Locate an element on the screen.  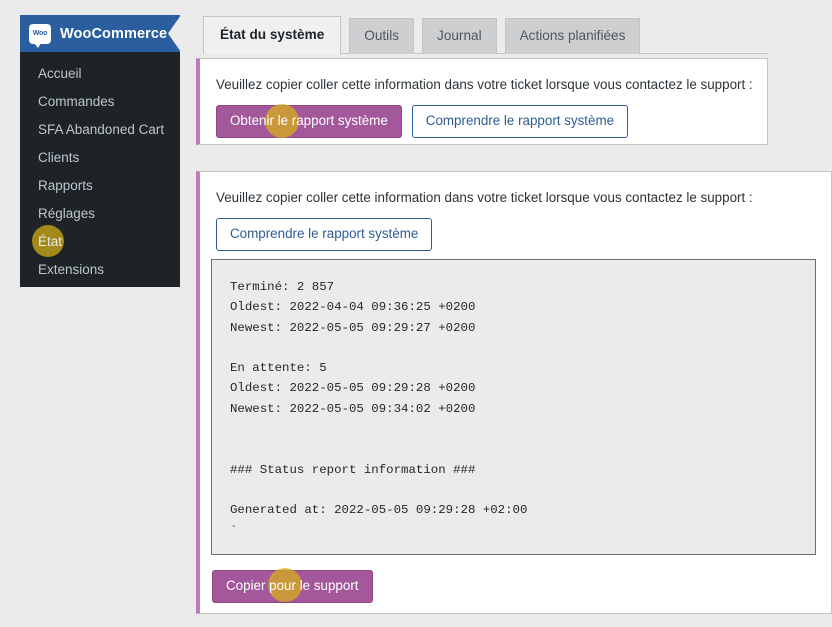
copy-for-support-button: Copier pour le support is located at coordinates (292, 585).